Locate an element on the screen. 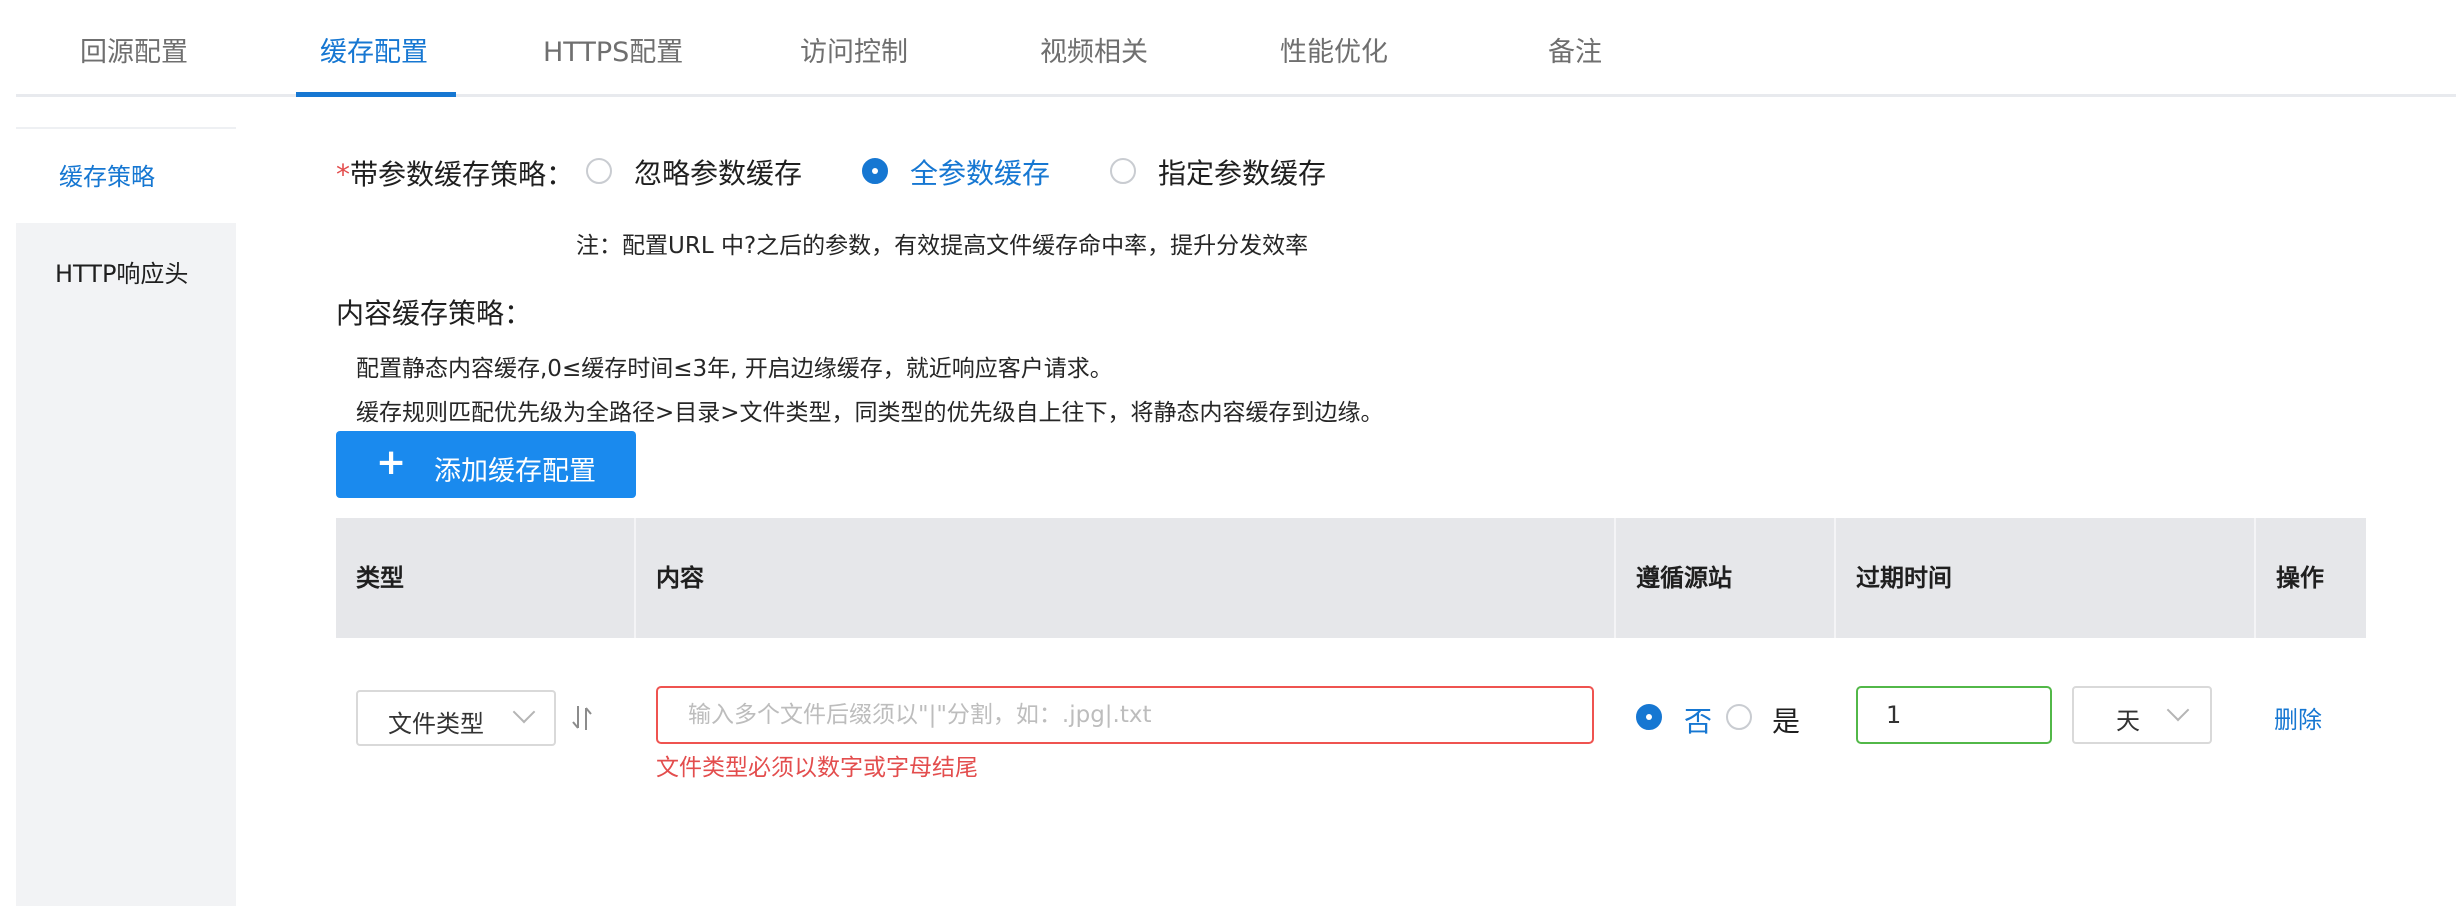  add-cache-config-label: 添加缓存配置 is located at coordinates (515, 471).